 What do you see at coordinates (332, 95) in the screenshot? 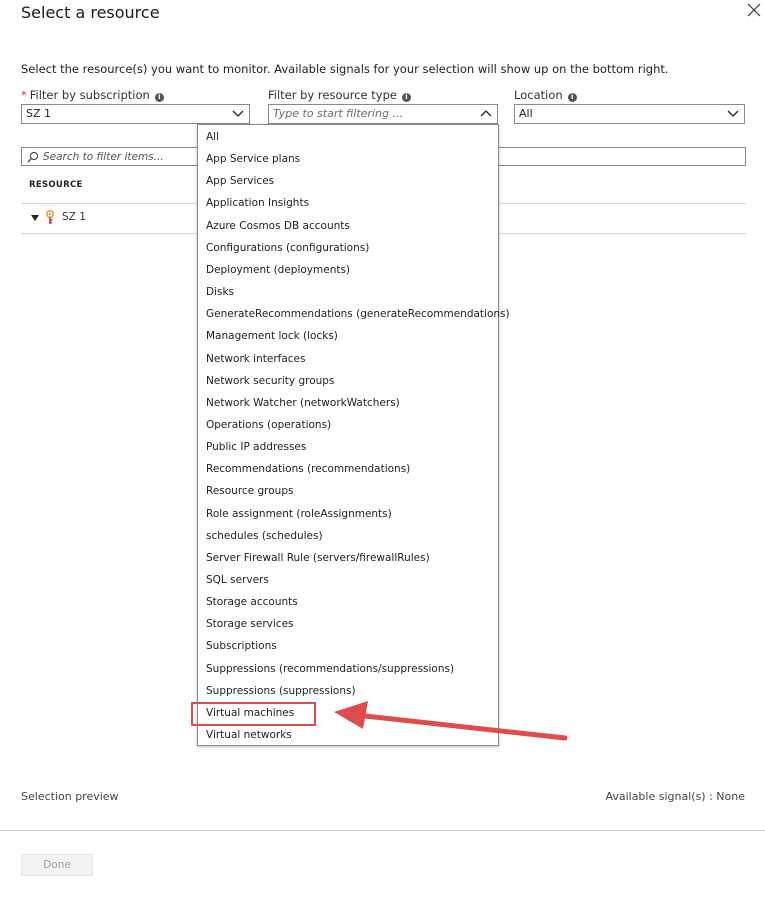
I see `resource-type-label-text: Filter by resource type` at bounding box center [332, 95].